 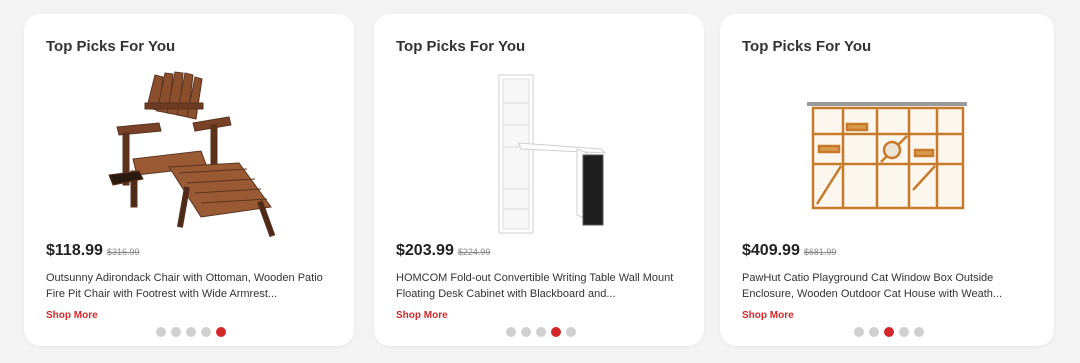 I want to click on catio-enclosure-image-svg, so click(x=887, y=156).